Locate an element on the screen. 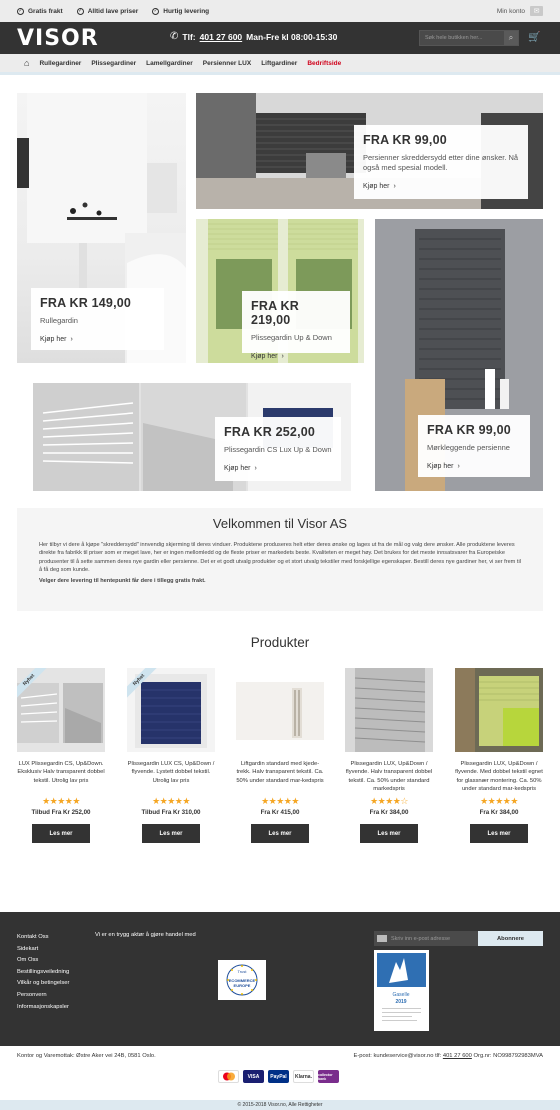 The width and height of the screenshot is (560, 1110). nav-item-bedriftside: Bedriftside is located at coordinates (324, 63).